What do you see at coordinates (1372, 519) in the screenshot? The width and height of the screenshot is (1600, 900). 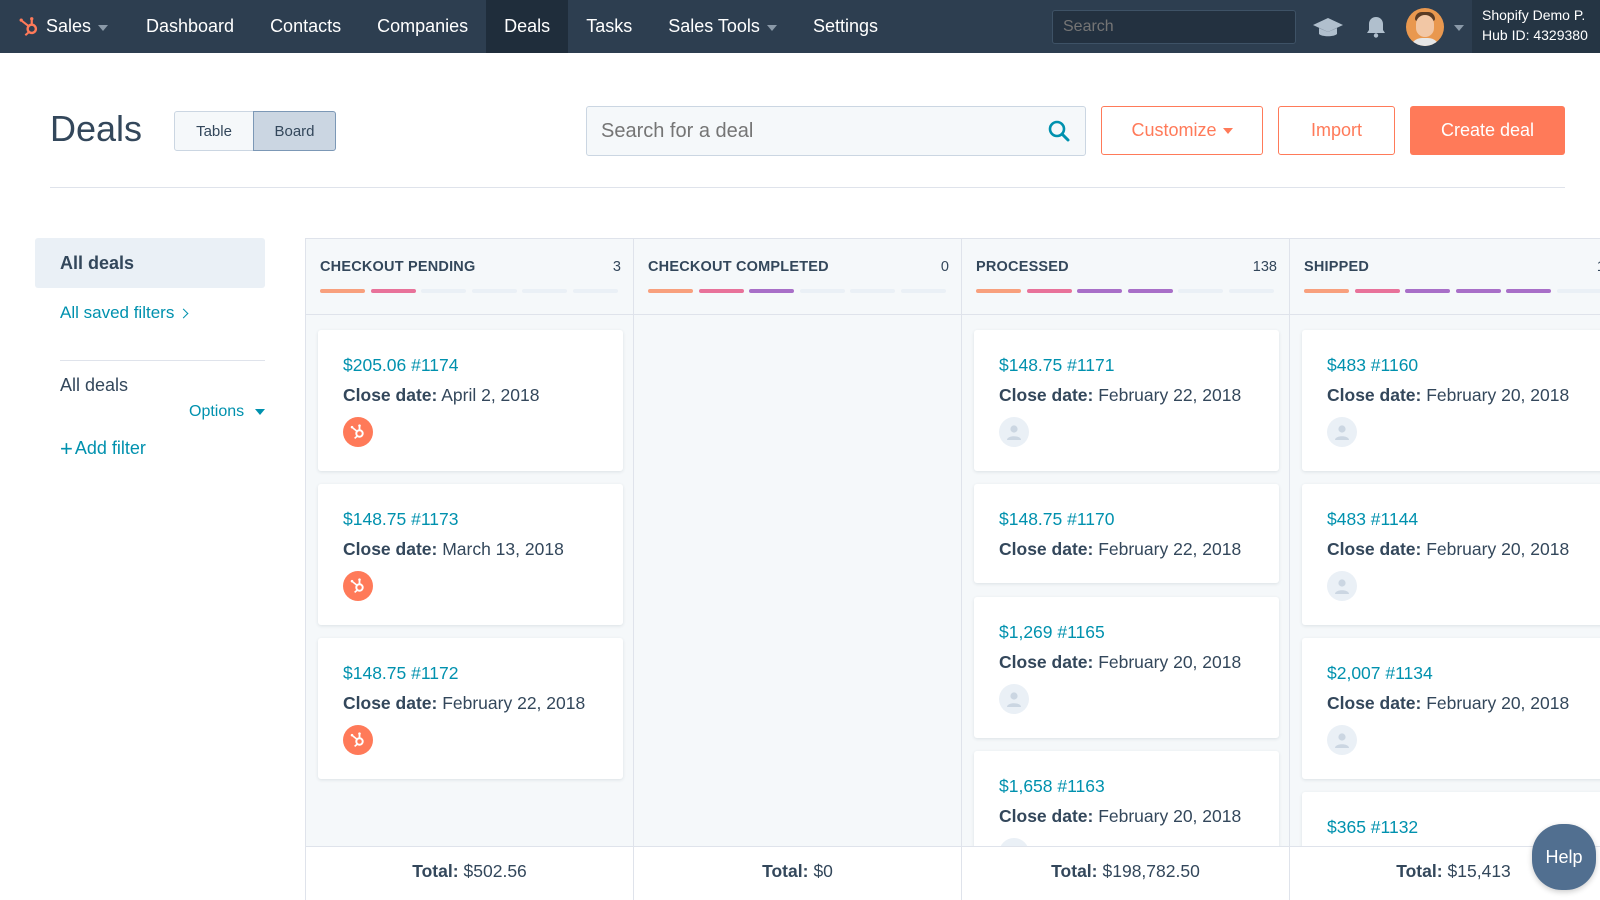 I see `deal-amount-link: $483 #1144` at bounding box center [1372, 519].